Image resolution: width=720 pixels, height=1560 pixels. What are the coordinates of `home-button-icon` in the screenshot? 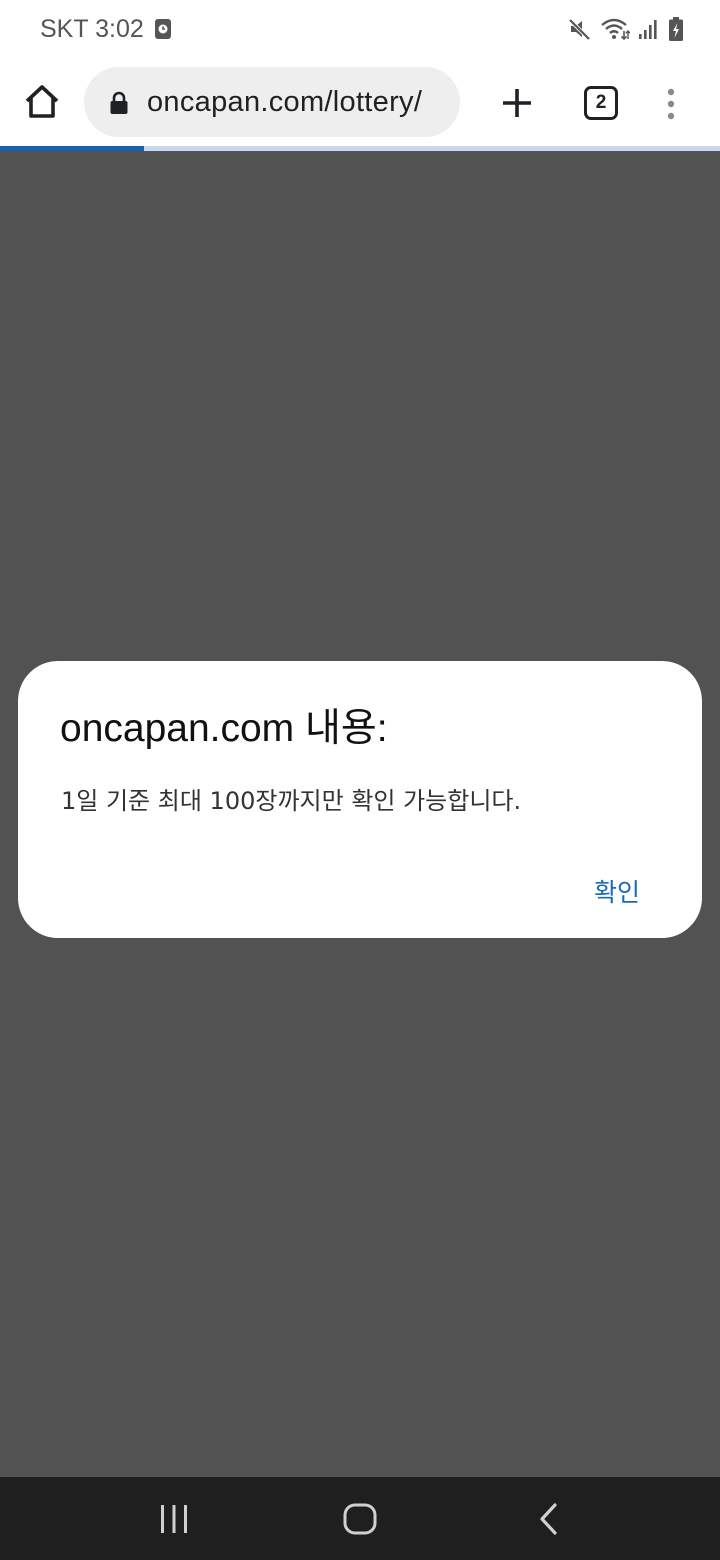 It's located at (360, 1519).